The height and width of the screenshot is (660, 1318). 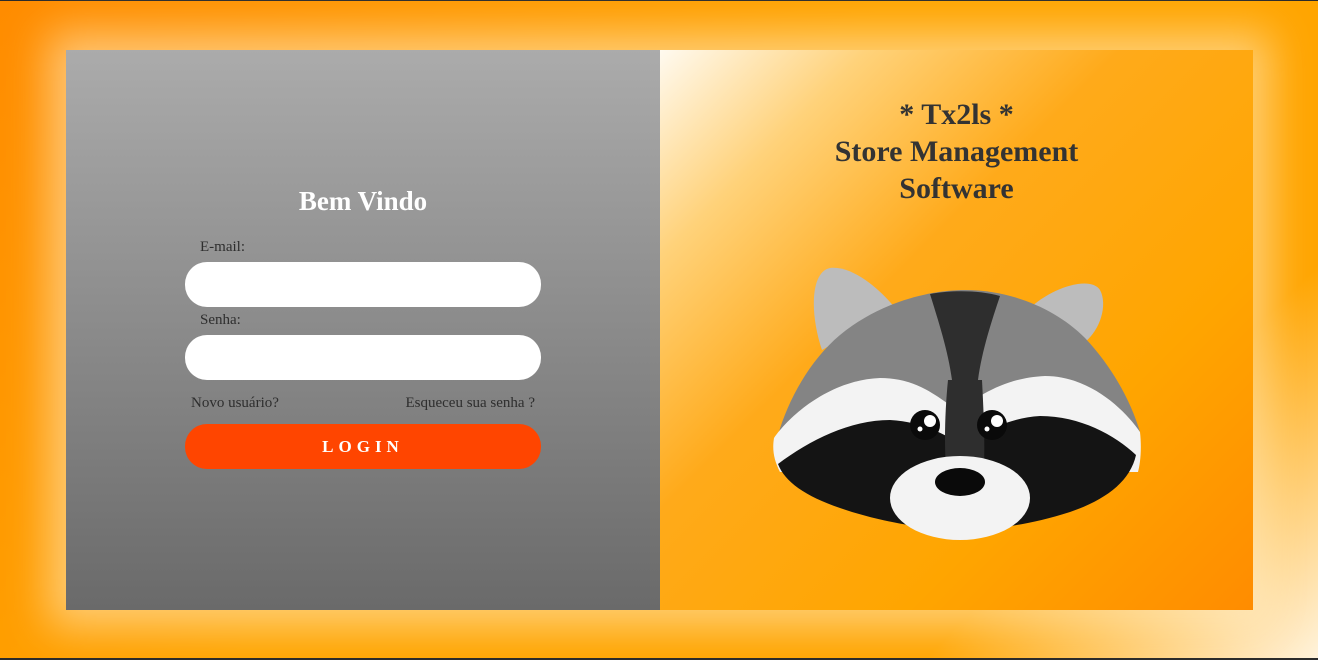 I want to click on login-button: LOGIN, so click(x=363, y=446).